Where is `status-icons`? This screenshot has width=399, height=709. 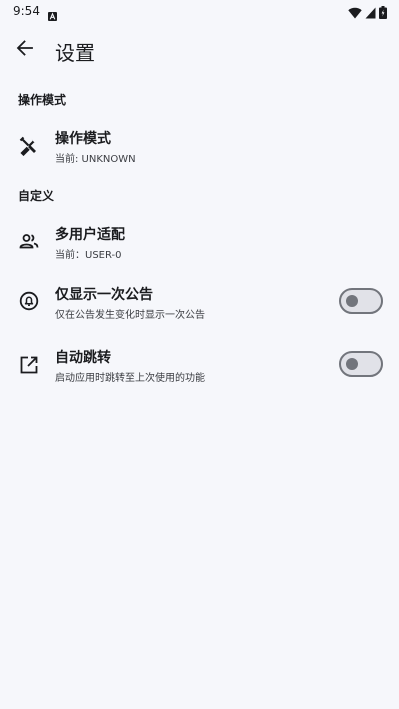
status-icons is located at coordinates (367, 13).